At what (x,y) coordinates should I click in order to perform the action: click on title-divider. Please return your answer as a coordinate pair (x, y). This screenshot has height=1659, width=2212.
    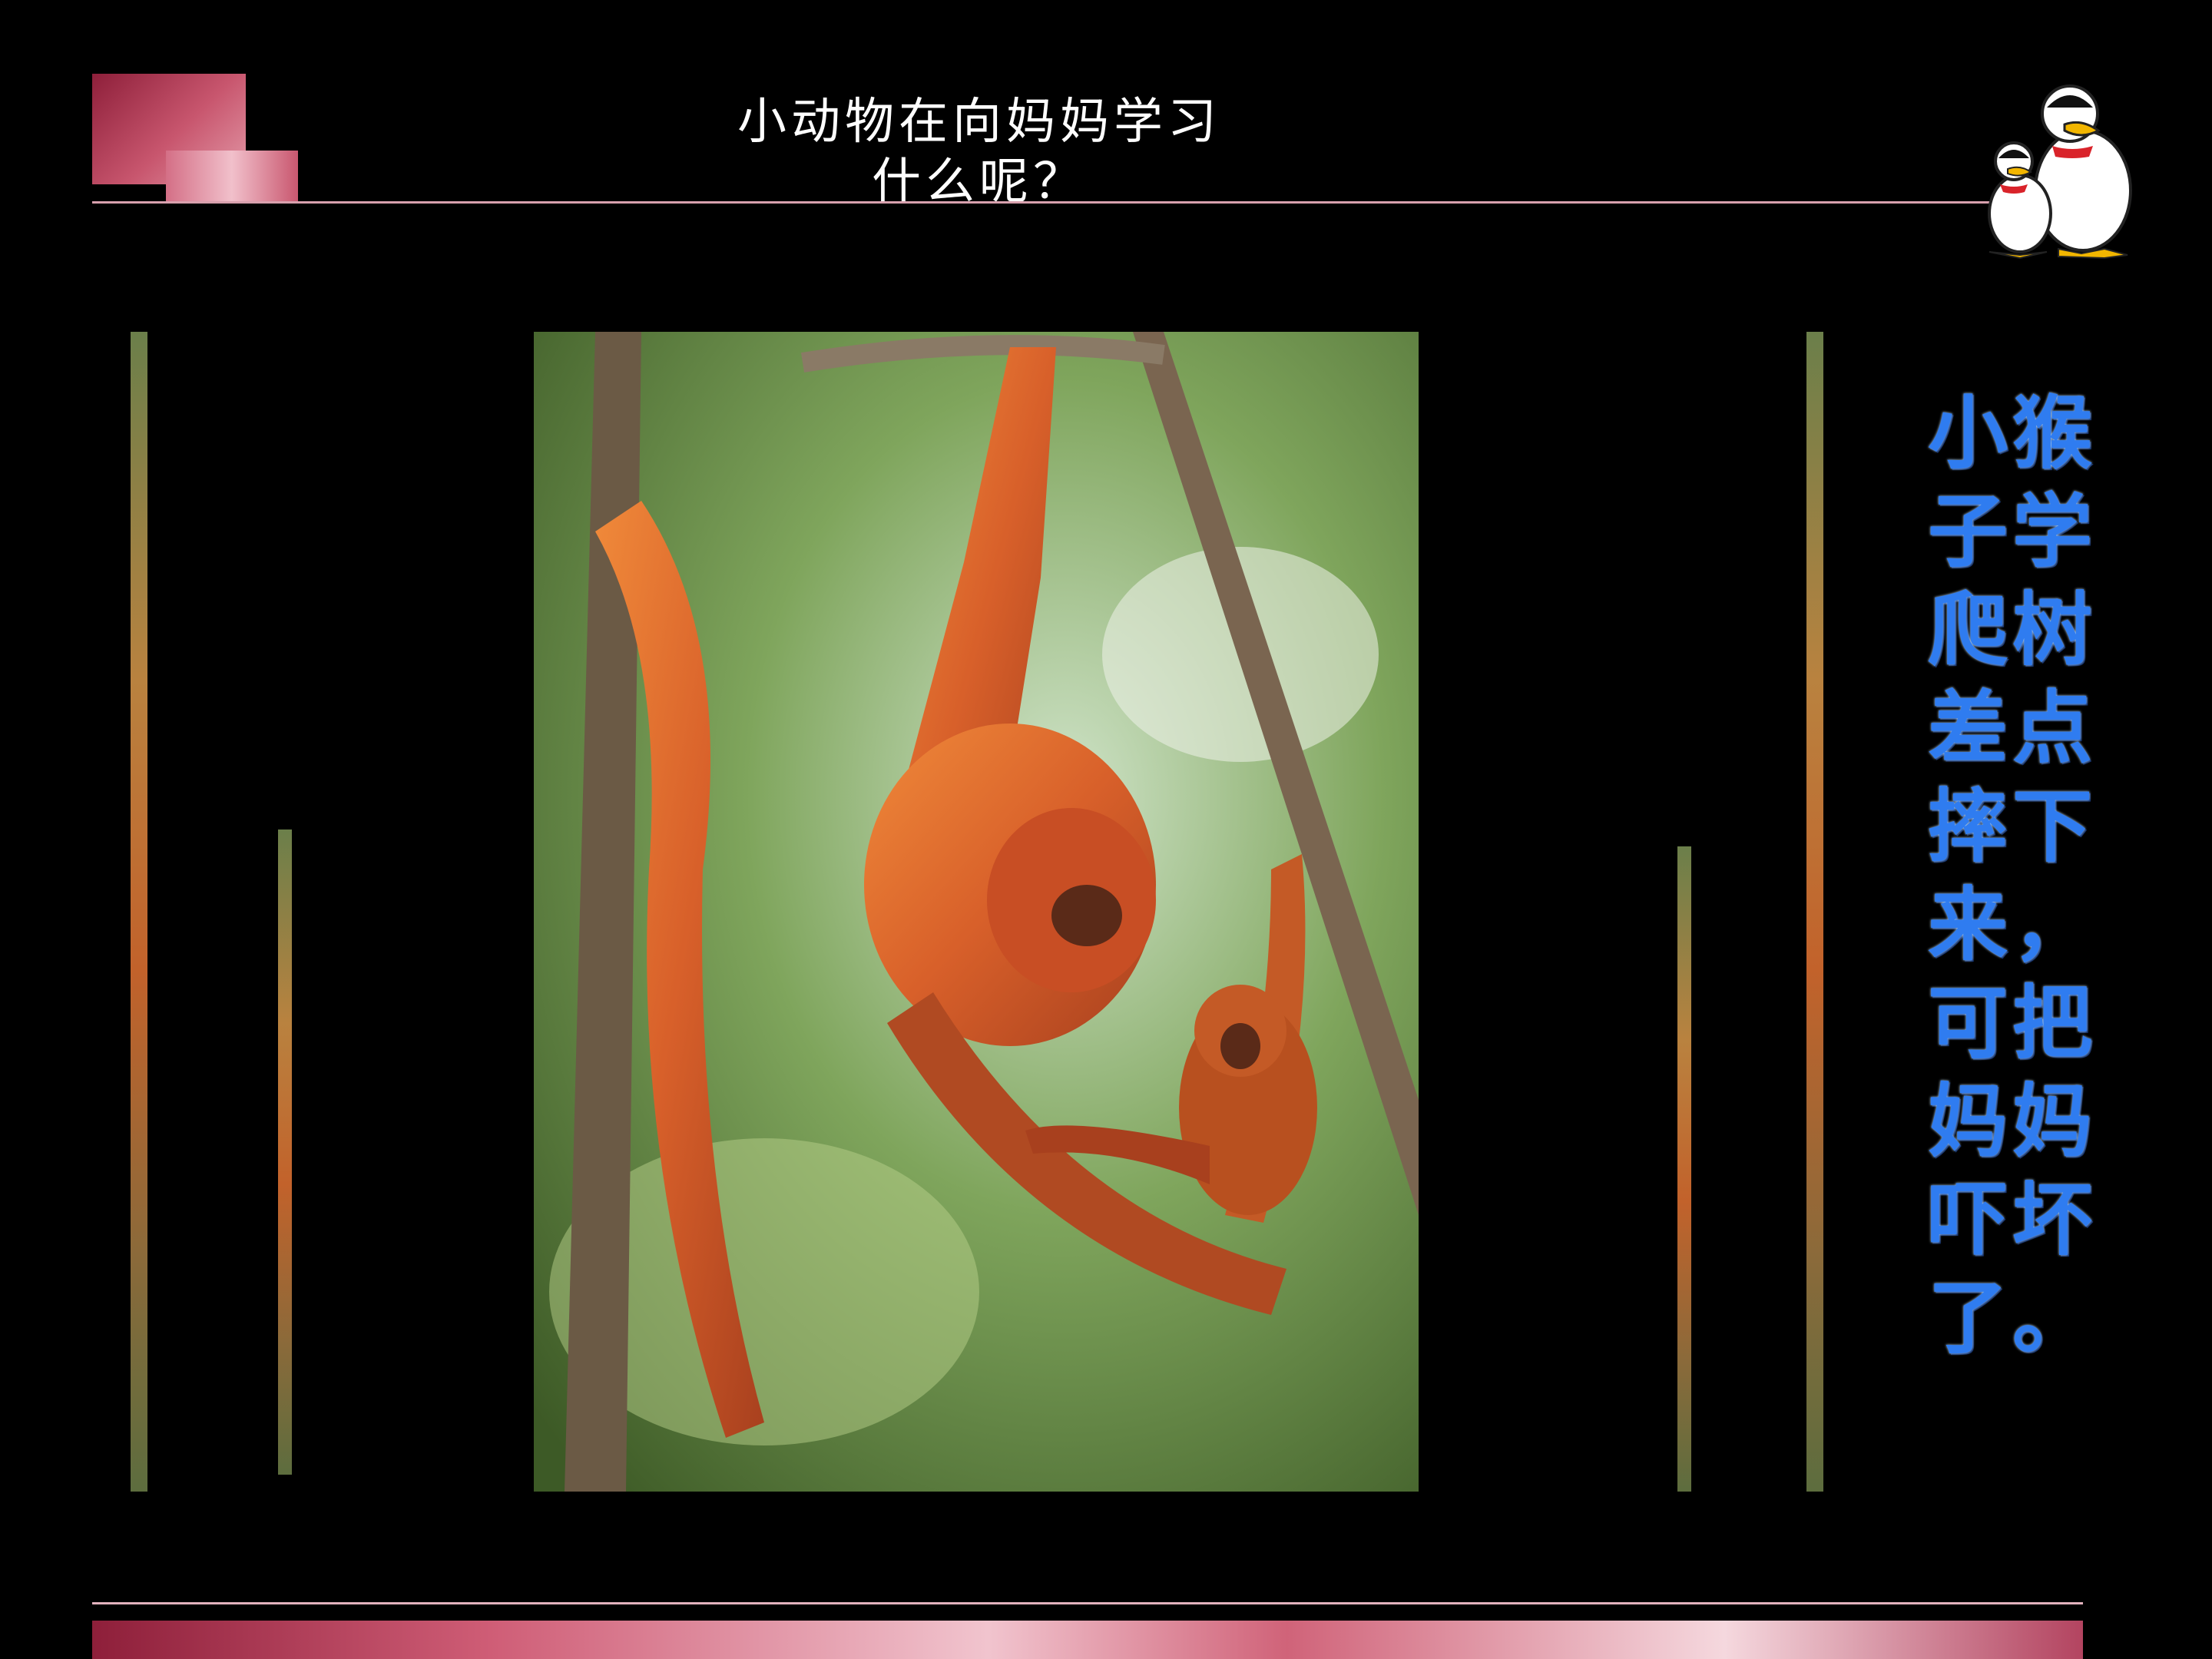
    Looking at the image, I should click on (1040, 203).